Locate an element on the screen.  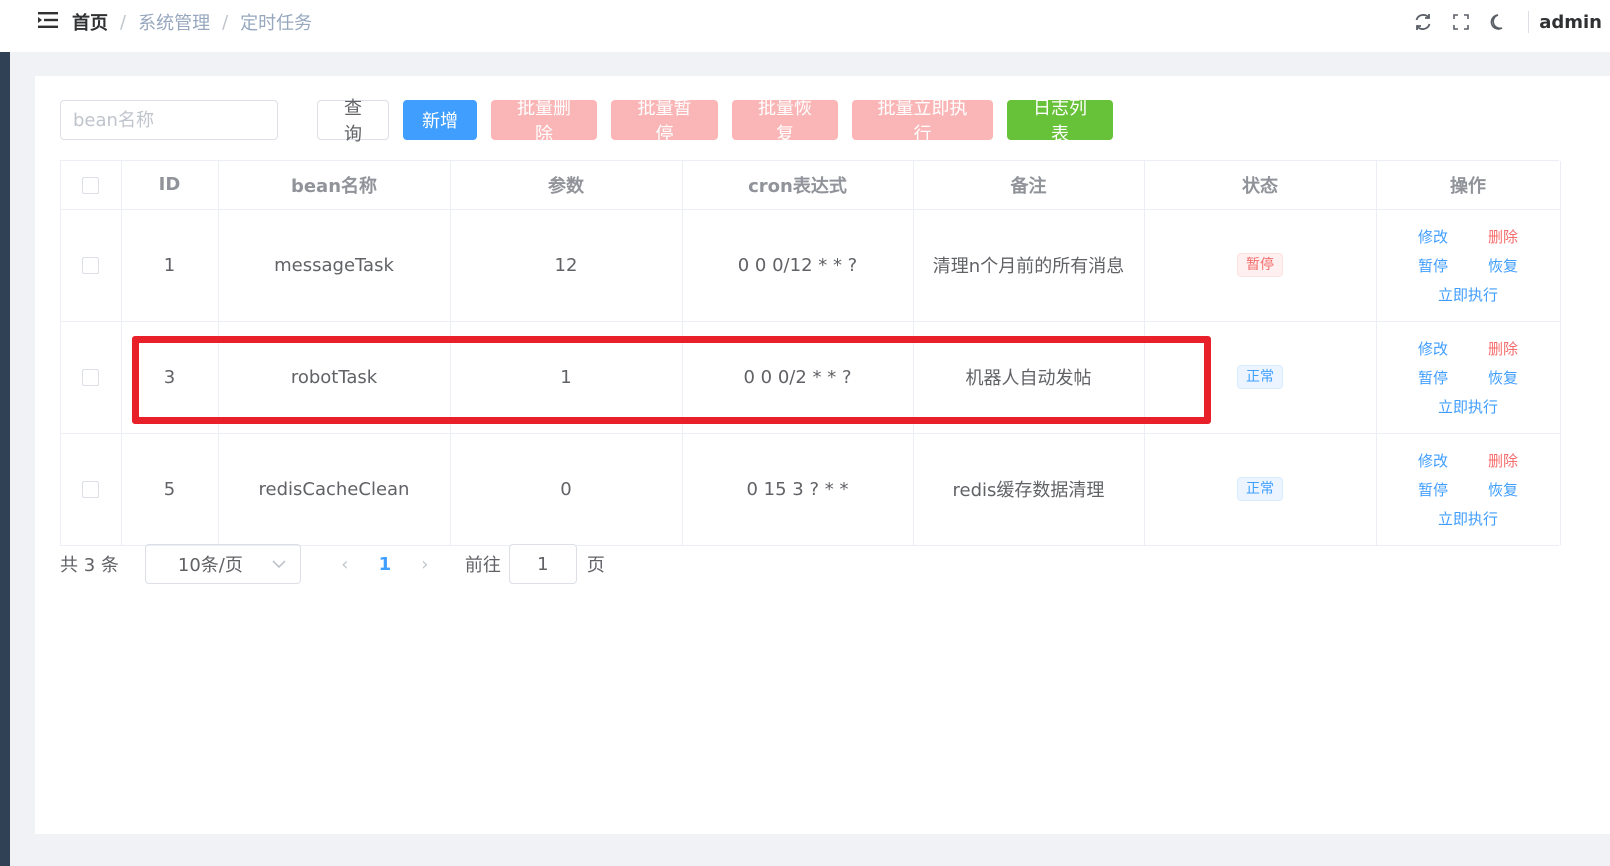
cell-bean: redisCacheClean is located at coordinates (334, 489).